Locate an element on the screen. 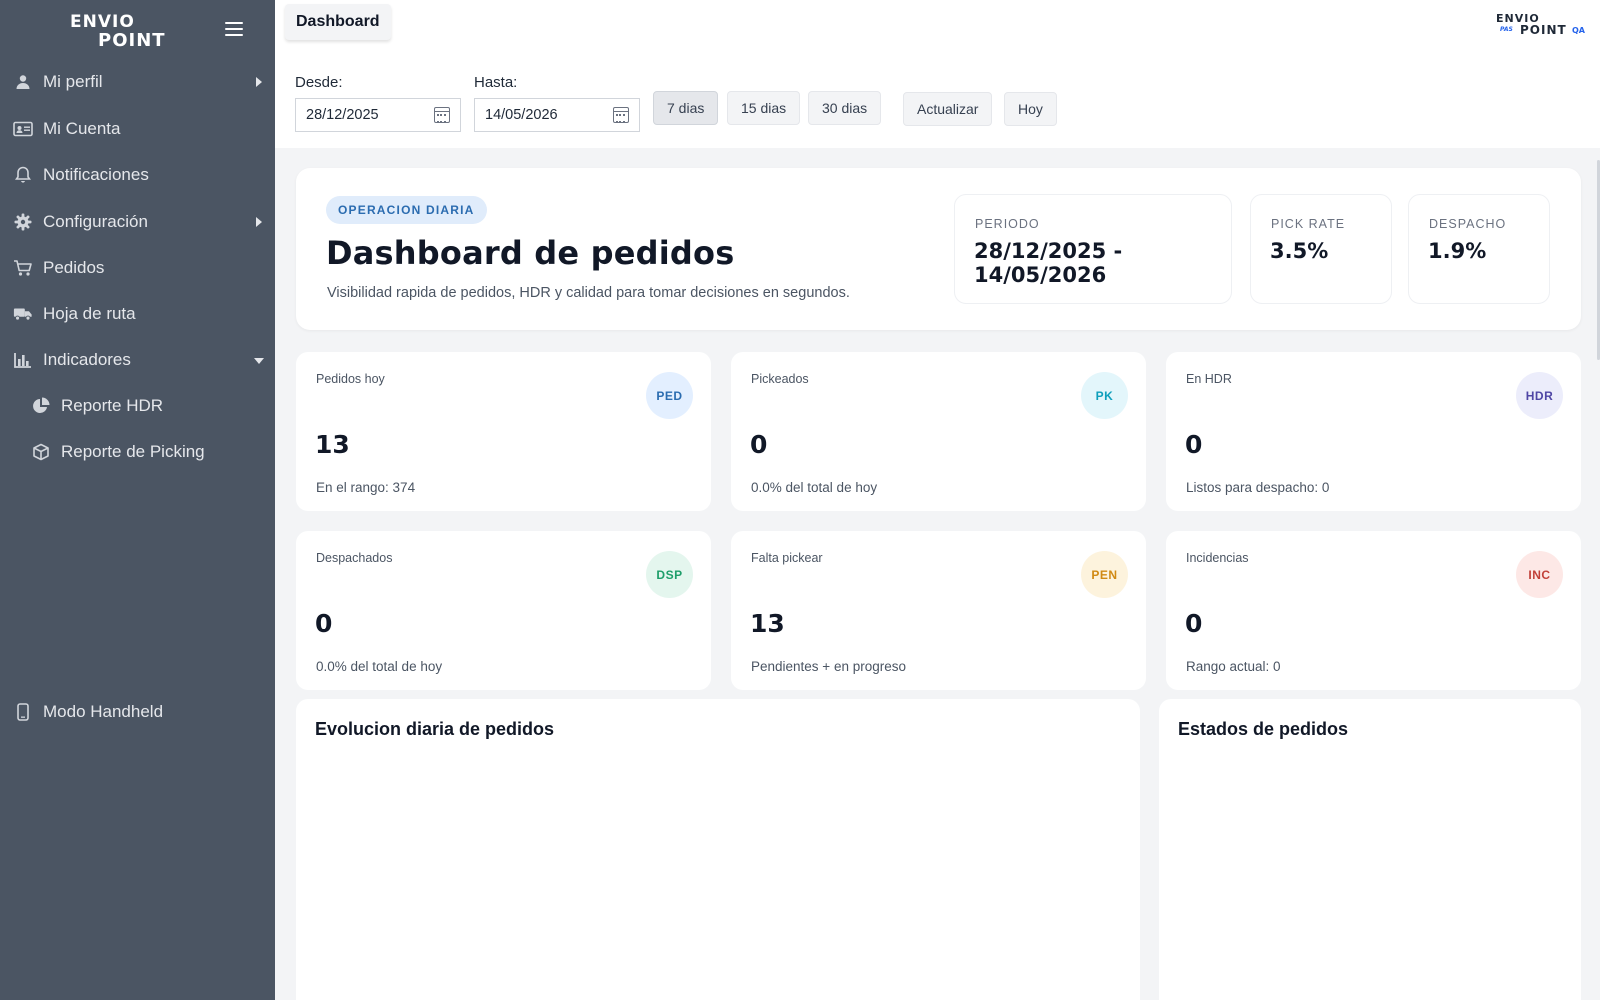  hasta-date-value: 14/05/2026 is located at coordinates (521, 115).